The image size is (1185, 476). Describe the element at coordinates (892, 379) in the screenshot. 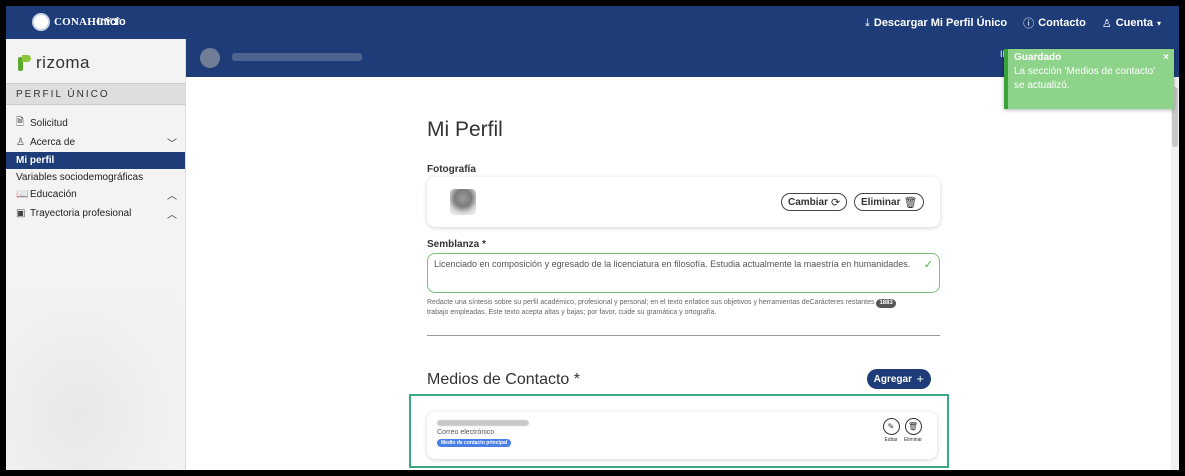

I see `add-contact-label: Agregar` at that location.